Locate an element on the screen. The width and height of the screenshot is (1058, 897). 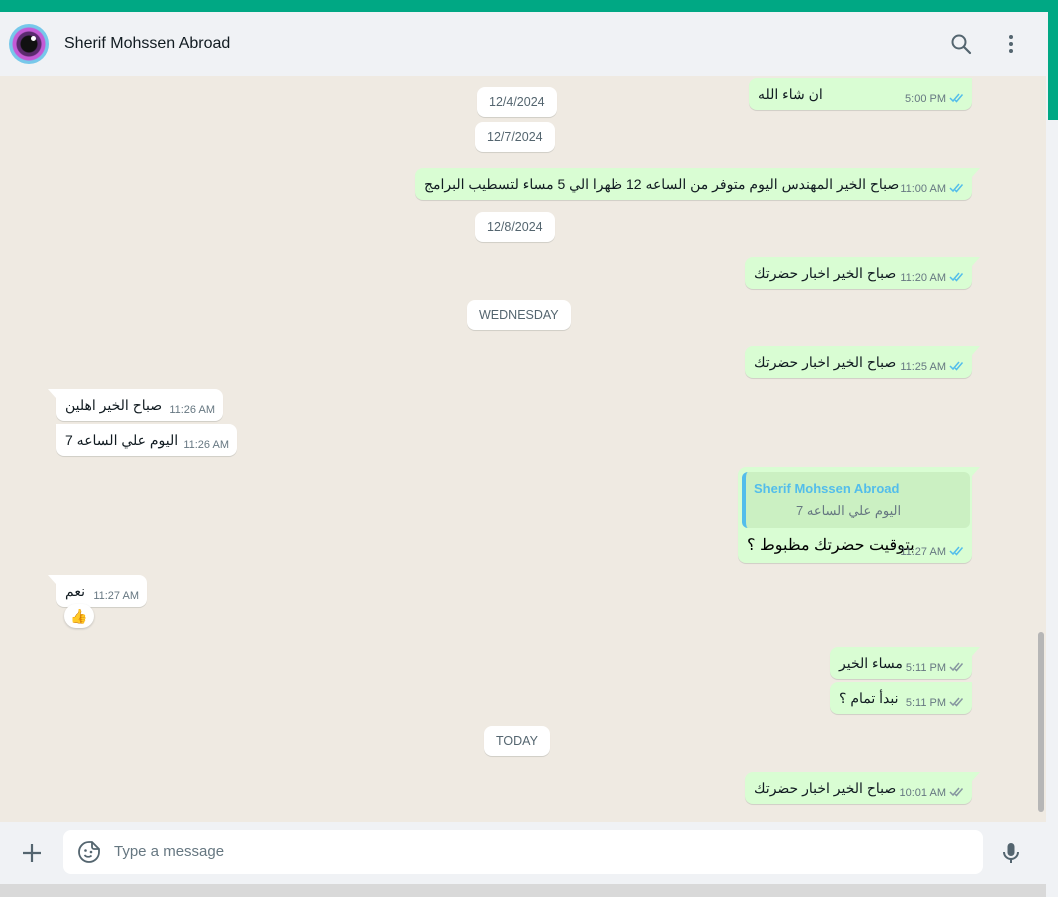
date-separator: 12/7/2024 is located at coordinates (515, 137).